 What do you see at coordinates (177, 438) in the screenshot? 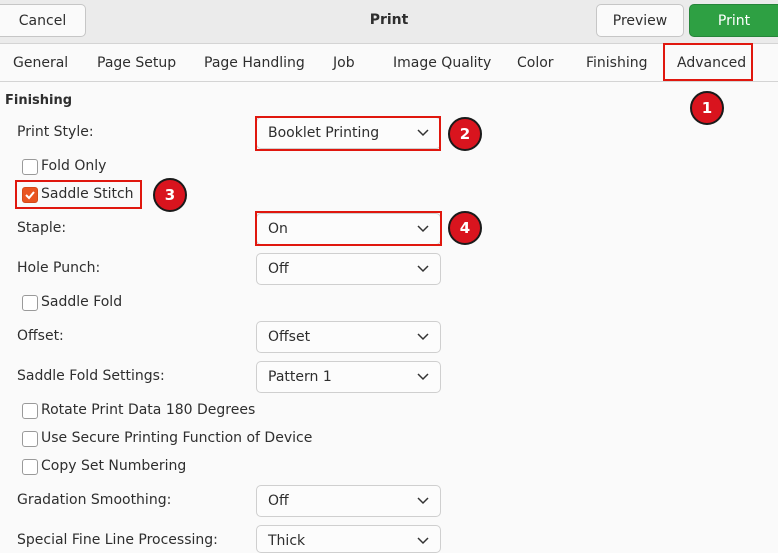
I see `secure-printing-label: Use Secure Printing Function of Device` at bounding box center [177, 438].